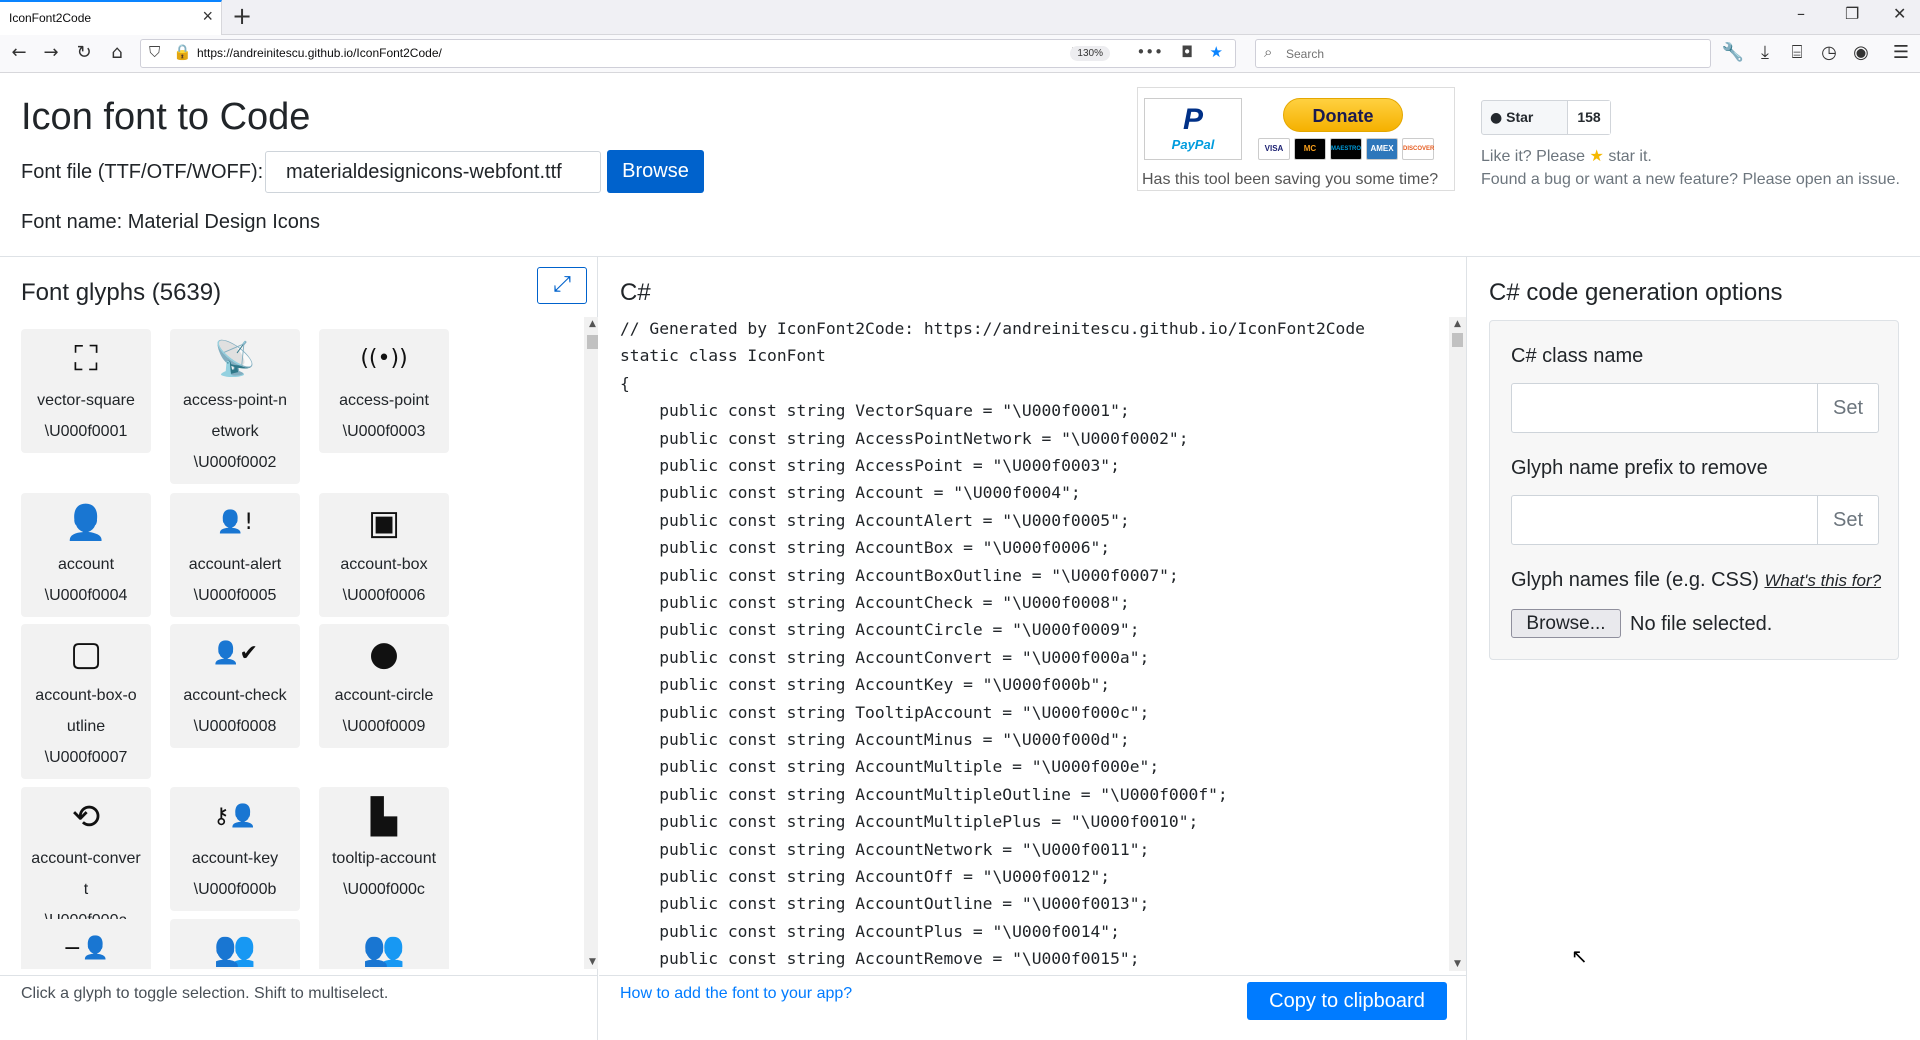 The width and height of the screenshot is (1920, 1040). Describe the element at coordinates (562, 285) in the screenshot. I see `expand-icon: ⤢` at that location.